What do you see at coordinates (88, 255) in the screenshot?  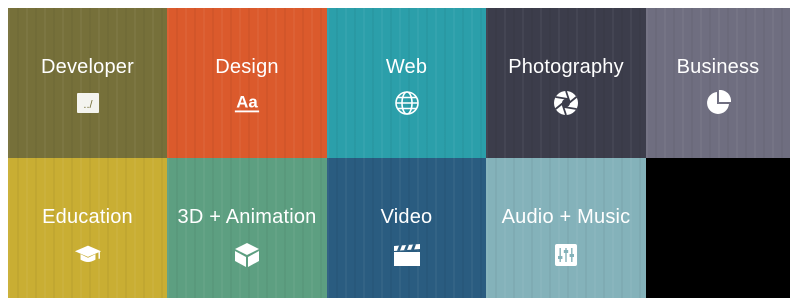 I see `graduation-cap-icon` at bounding box center [88, 255].